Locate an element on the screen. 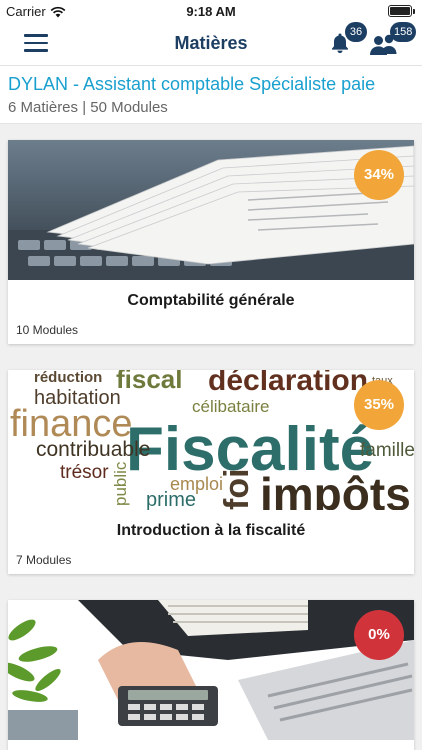 The image size is (422, 750). word-cloud-text: impôts is located at coordinates (335, 489).